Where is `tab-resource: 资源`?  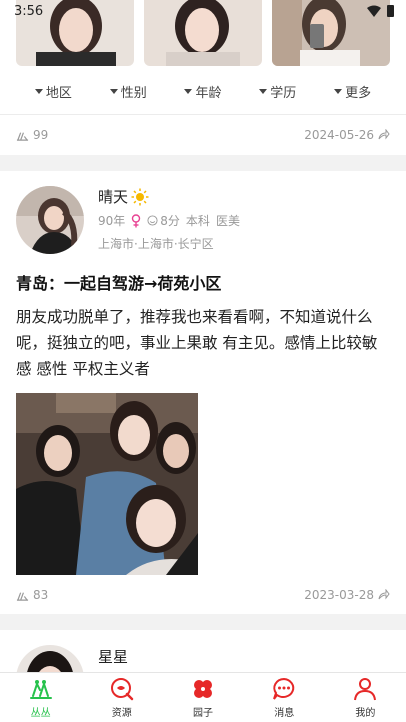
tab-resource: 资源 is located at coordinates (121, 697).